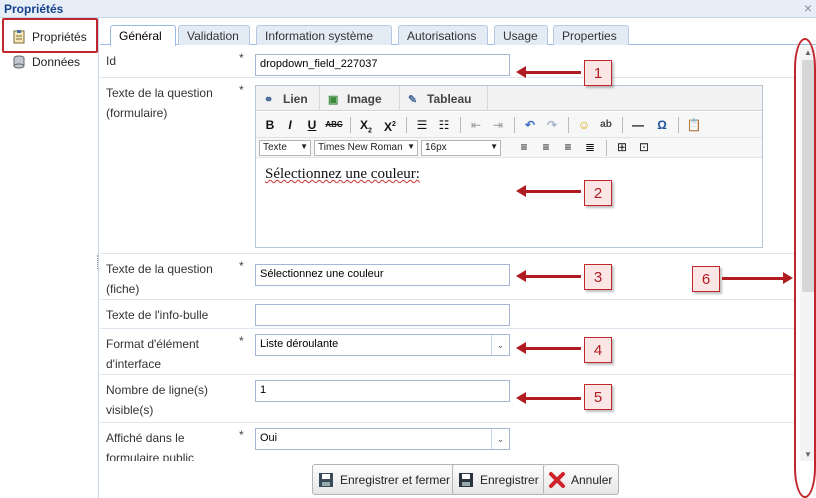 The width and height of the screenshot is (816, 498). What do you see at coordinates (590, 147) in the screenshot?
I see `align-justify-icon: ≣` at bounding box center [590, 147].